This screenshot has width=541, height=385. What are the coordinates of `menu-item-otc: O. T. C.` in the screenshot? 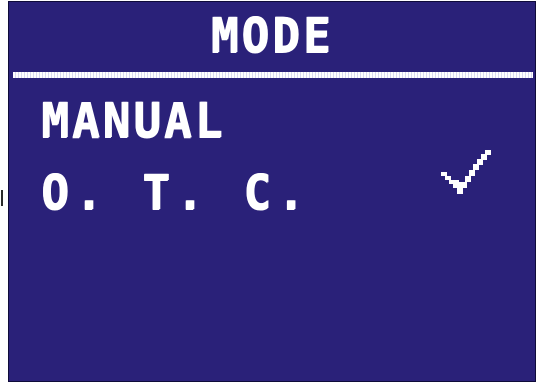 It's located at (176, 192).